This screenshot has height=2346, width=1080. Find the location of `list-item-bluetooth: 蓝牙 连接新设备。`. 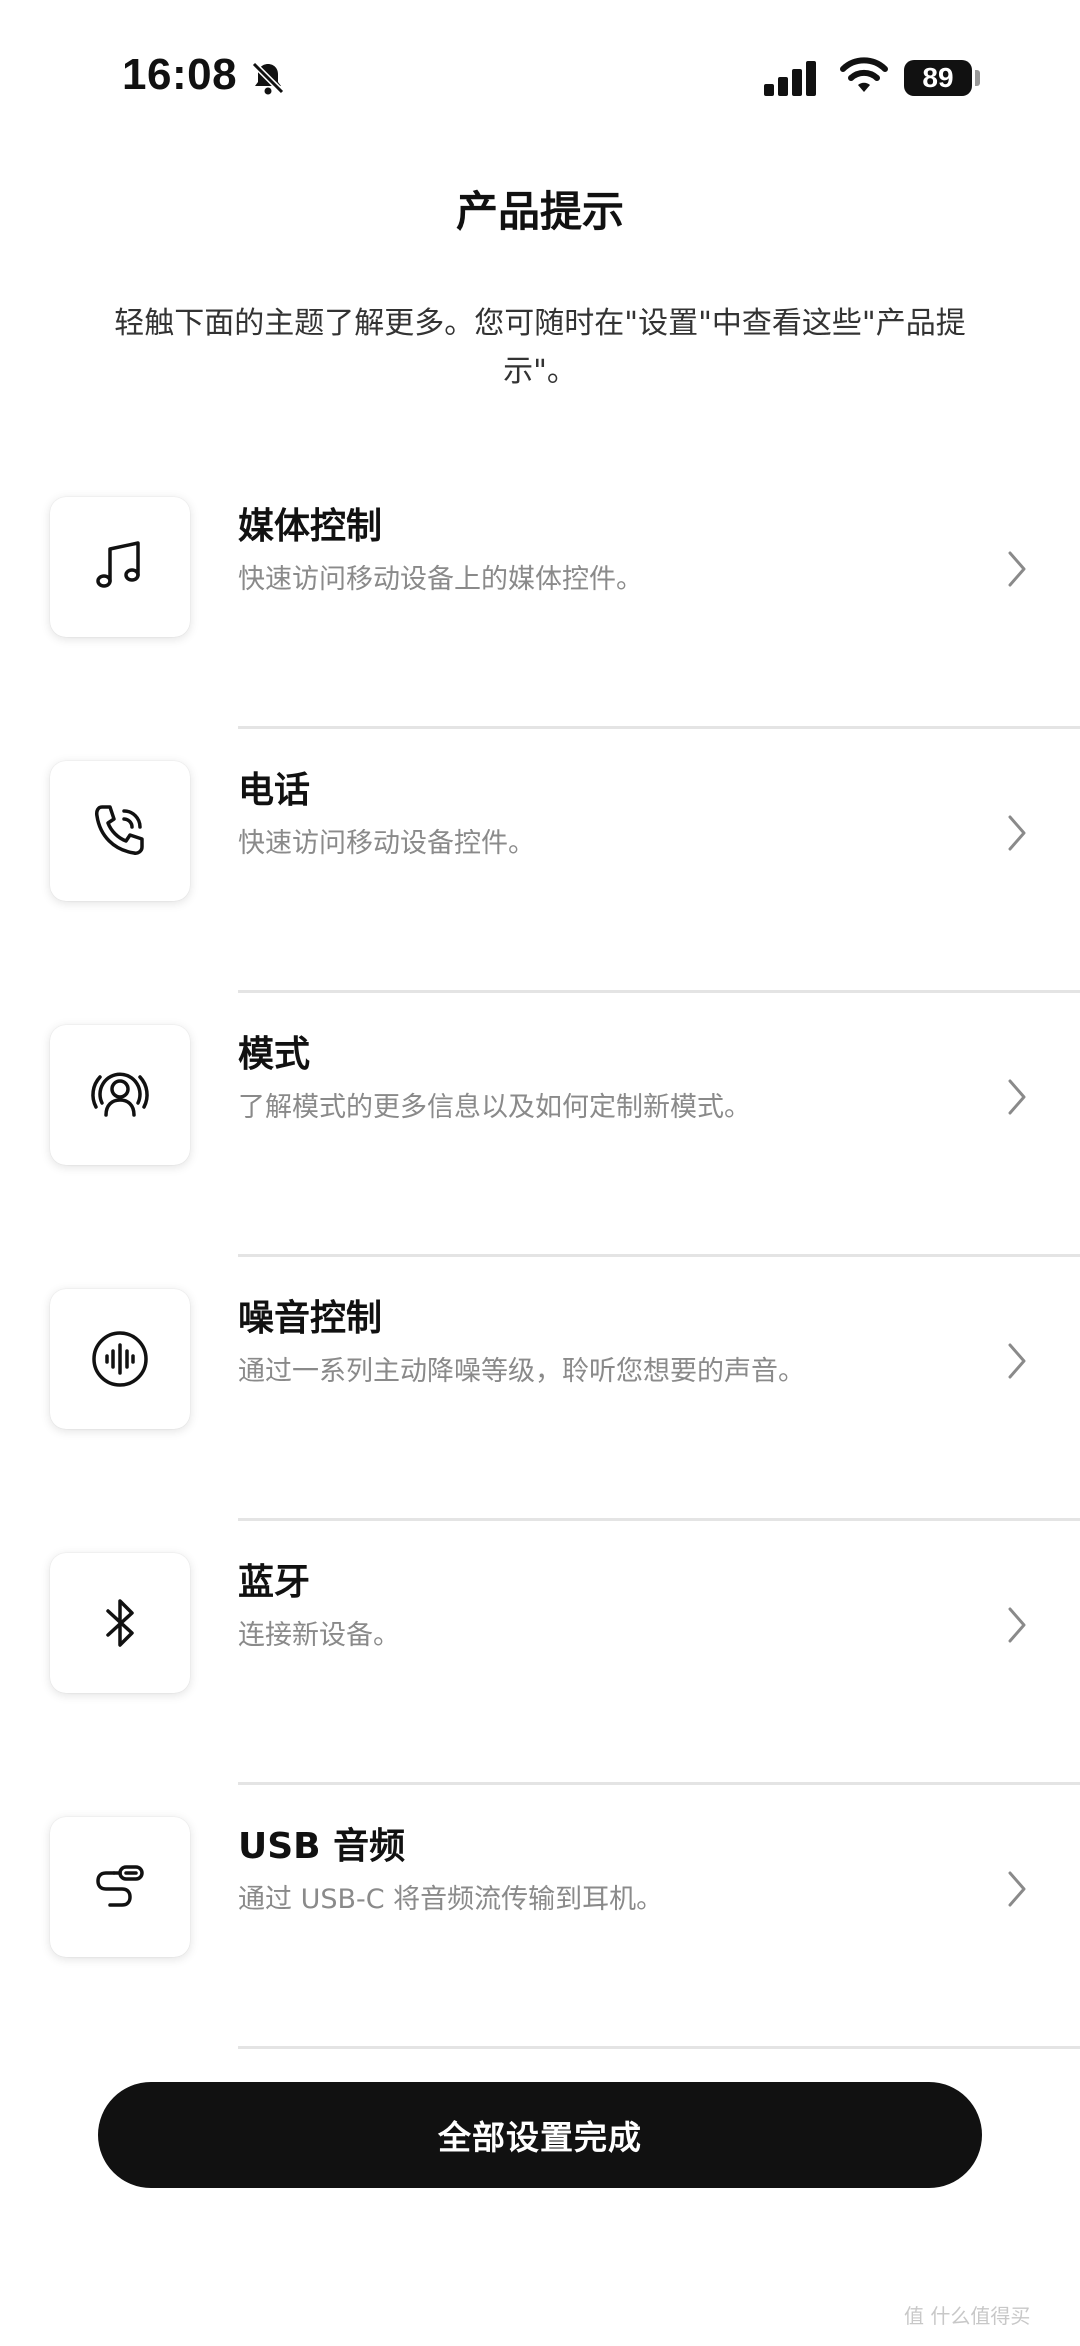

list-item-bluetooth: 蓝牙 连接新设备。 is located at coordinates (540, 1653).